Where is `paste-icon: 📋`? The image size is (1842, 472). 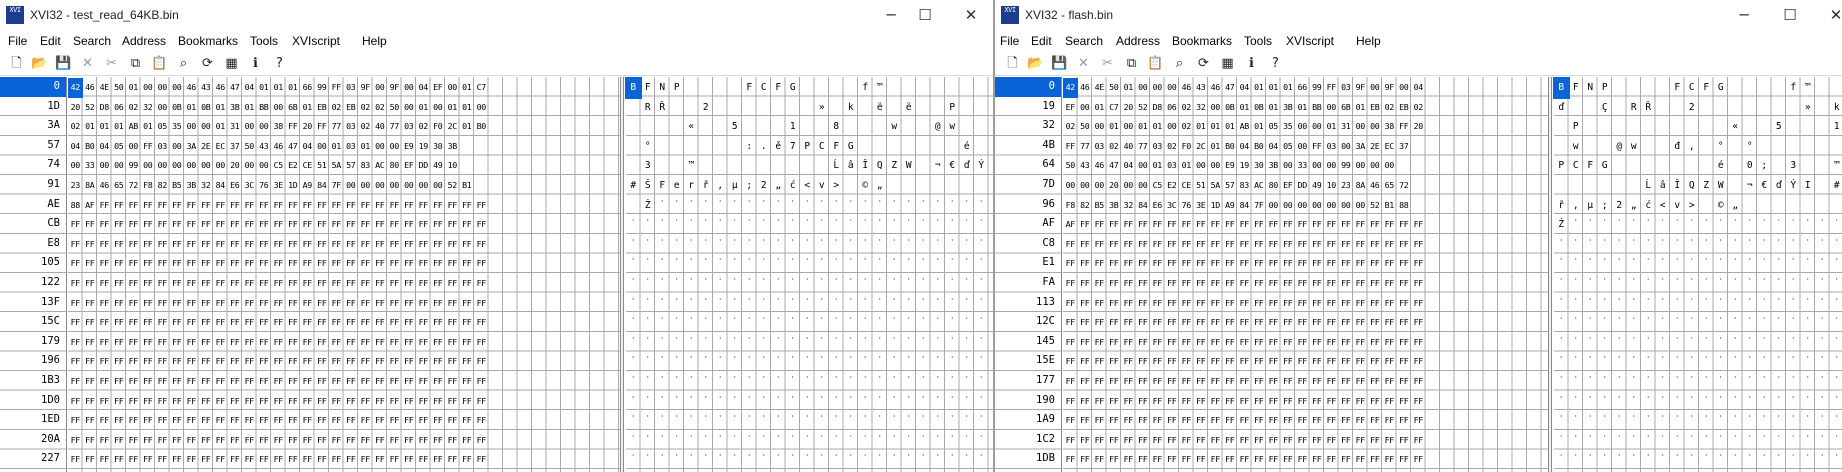
paste-icon: 📋 is located at coordinates (1155, 63).